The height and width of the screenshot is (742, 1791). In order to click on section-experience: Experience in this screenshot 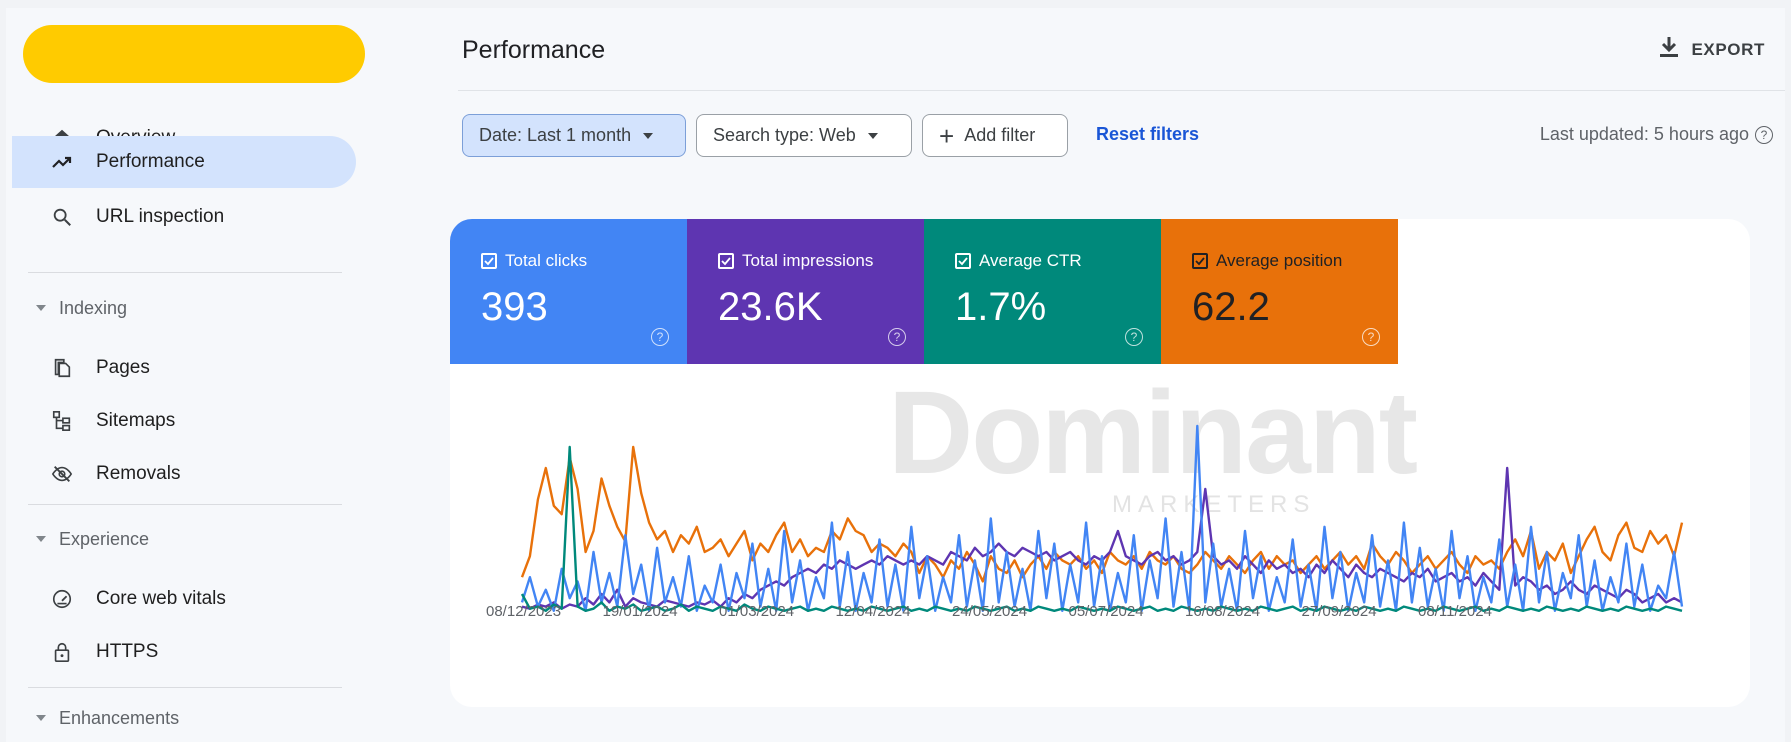, I will do `click(177, 539)`.